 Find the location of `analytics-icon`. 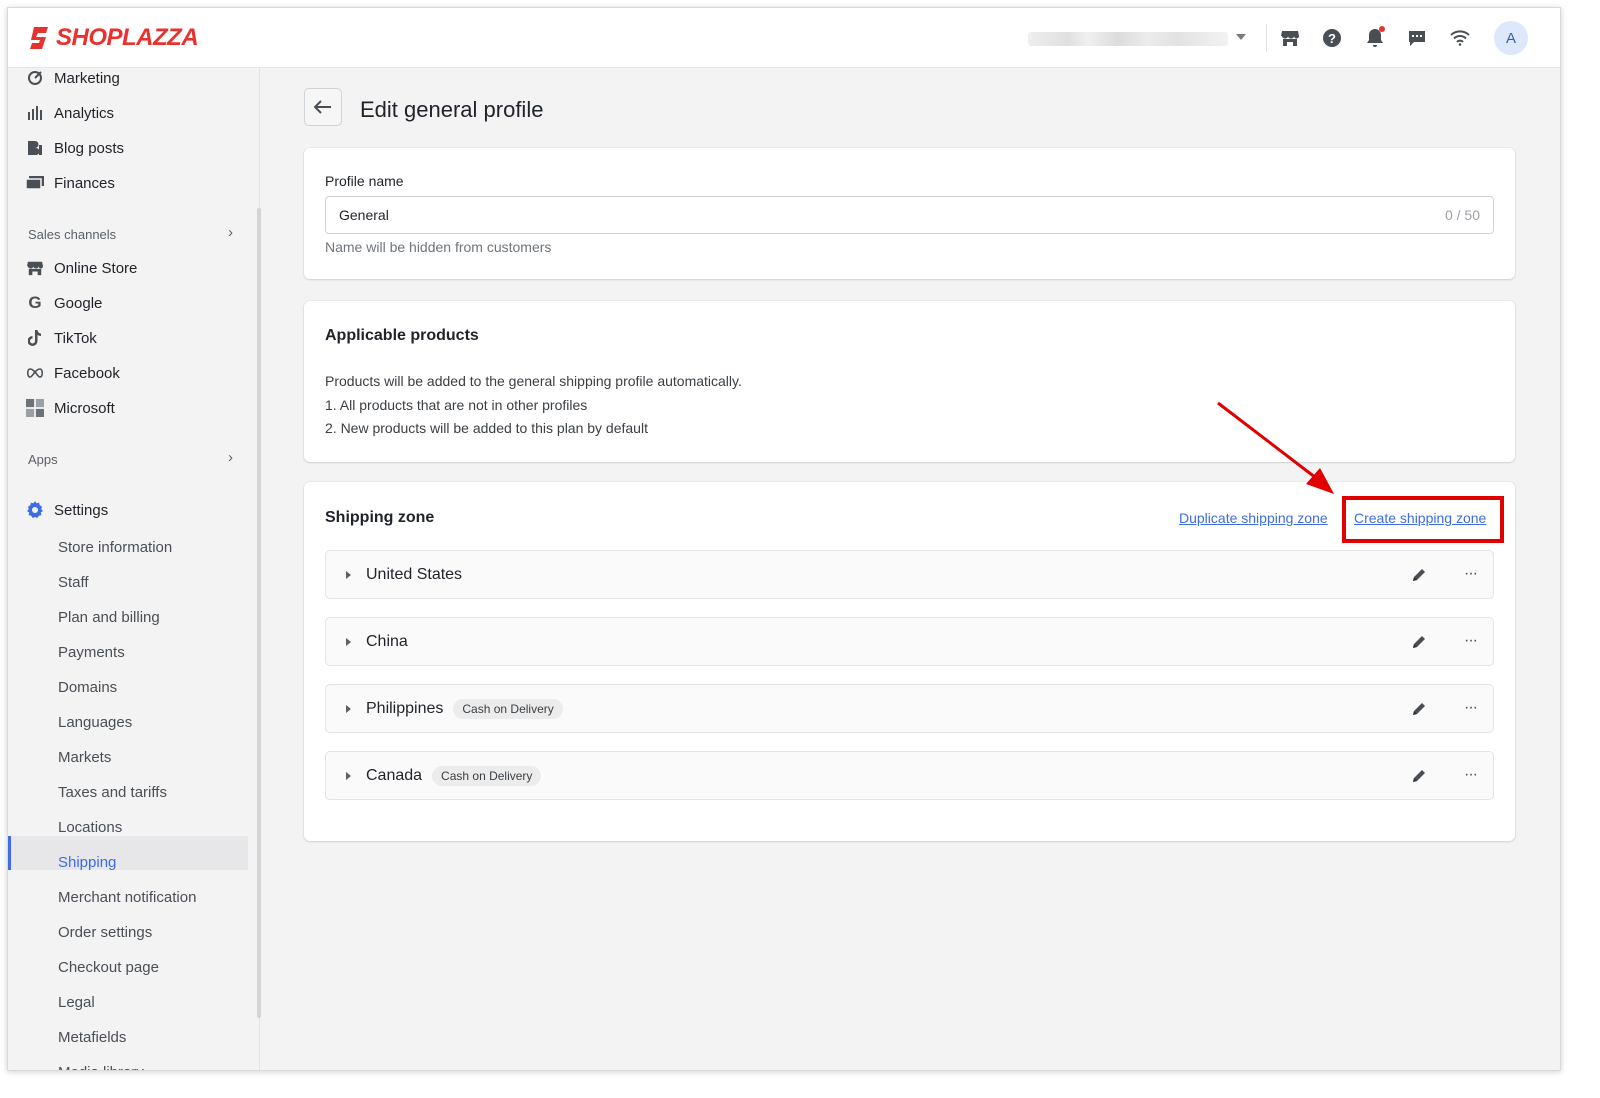

analytics-icon is located at coordinates (35, 113).